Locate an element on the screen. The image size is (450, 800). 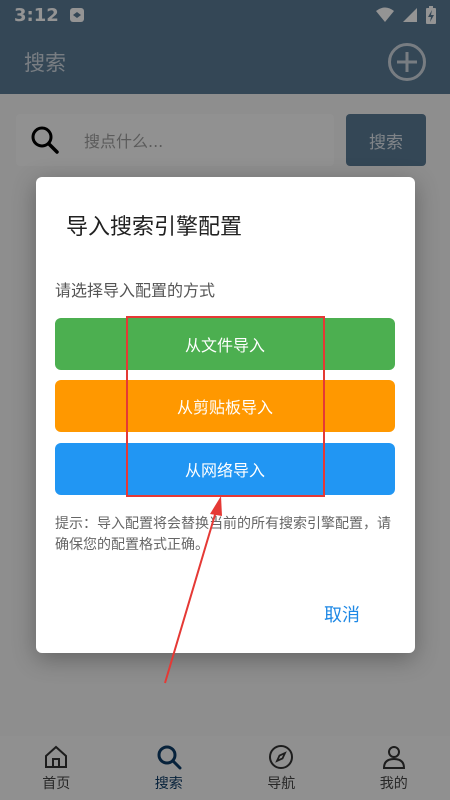
annotation-arrow is located at coordinates (193, 590).